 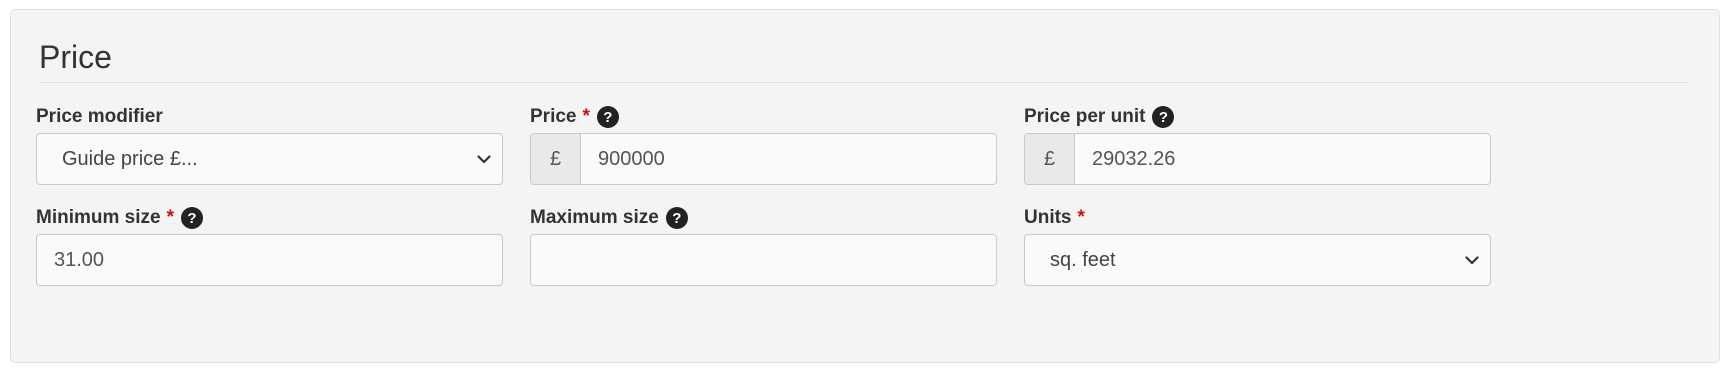 I want to click on maximum-size-label-text: Maximum size, so click(x=594, y=217).